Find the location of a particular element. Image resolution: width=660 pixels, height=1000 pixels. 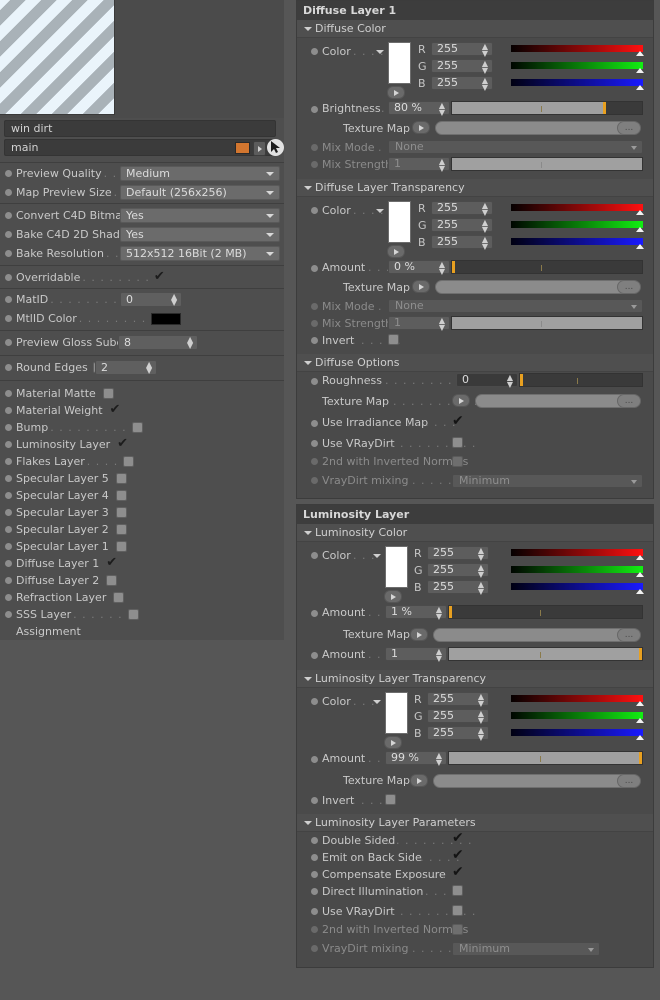

checkbox-inverted-normals is located at coordinates (457, 461).